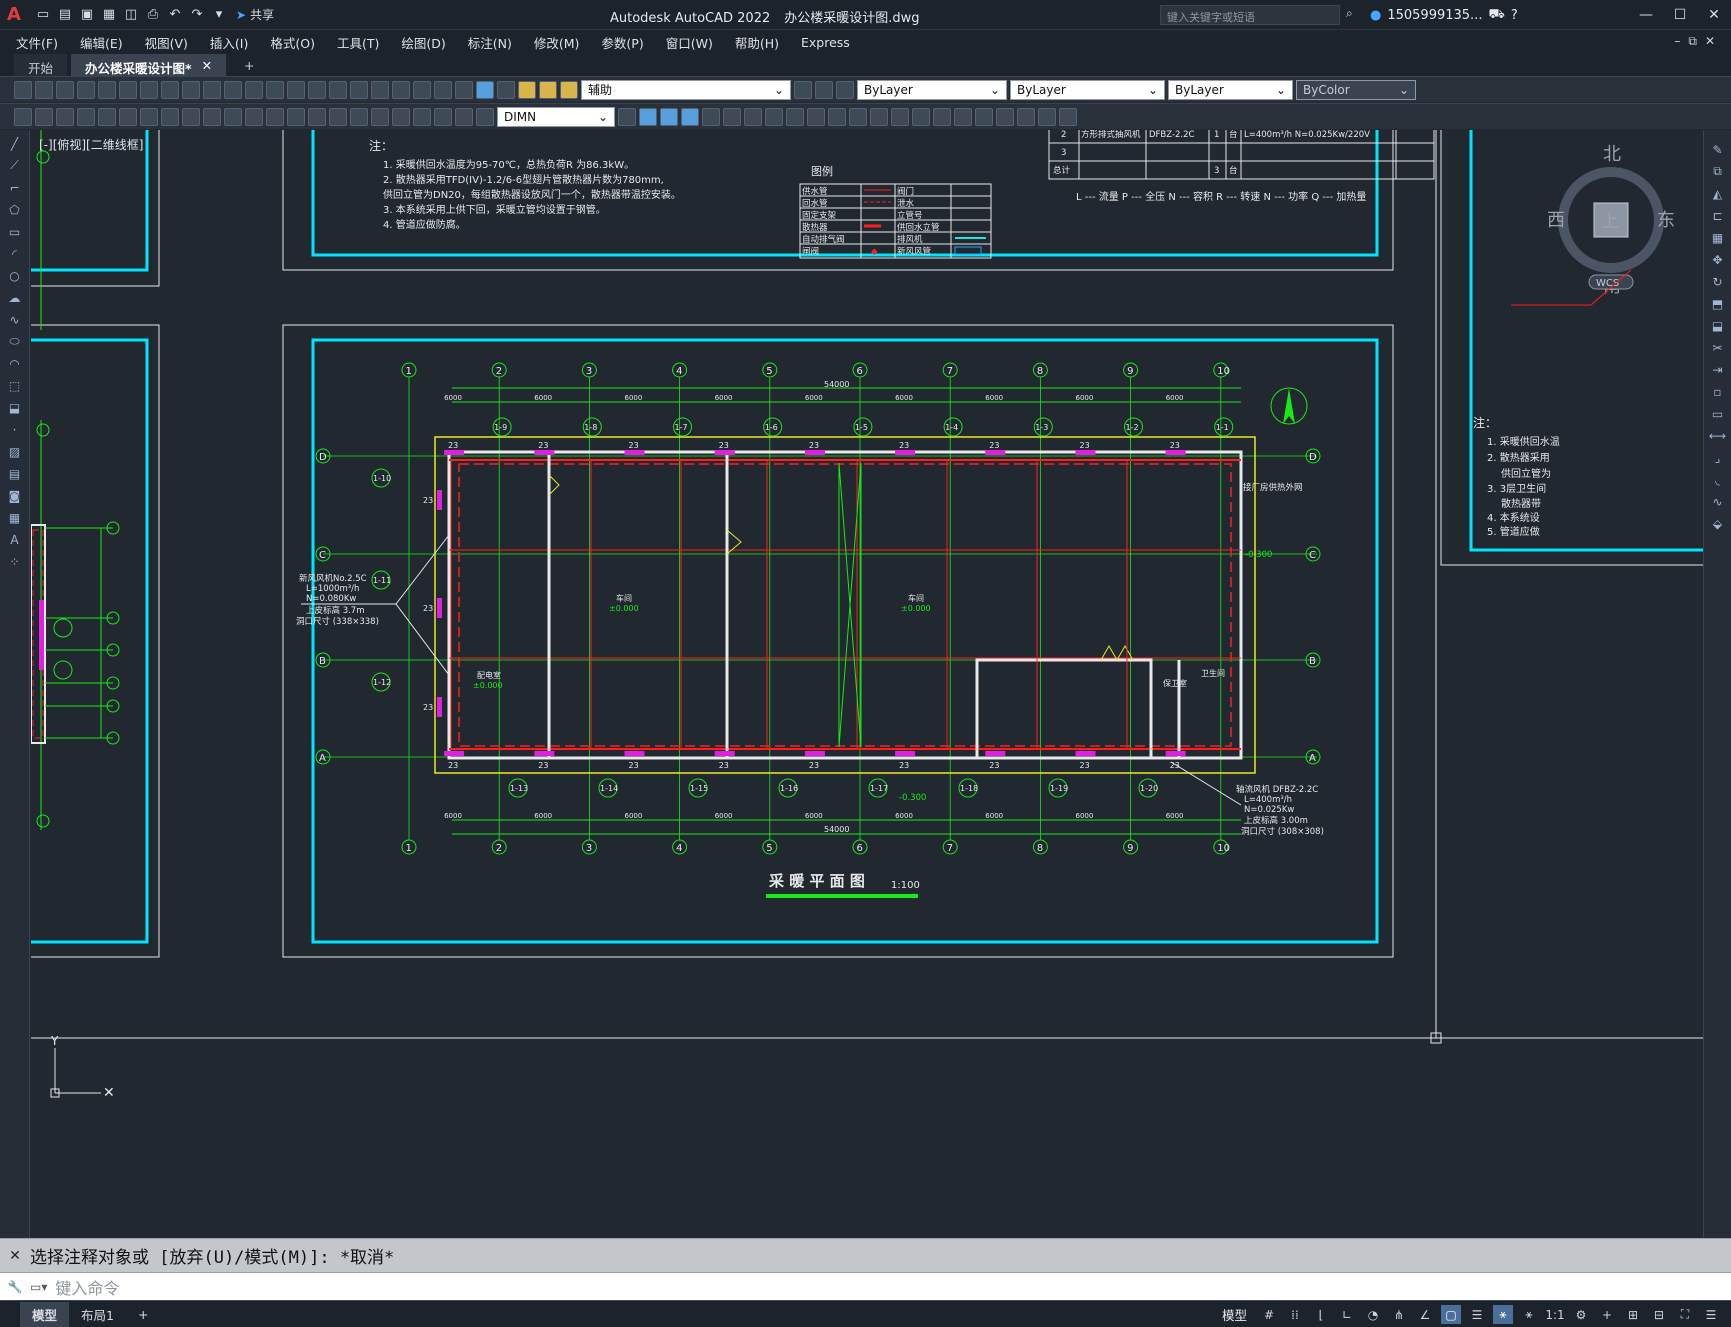  What do you see at coordinates (1230, 89) in the screenshot?
I see `lineweight-dropdown: ByLayer ⌄` at bounding box center [1230, 89].